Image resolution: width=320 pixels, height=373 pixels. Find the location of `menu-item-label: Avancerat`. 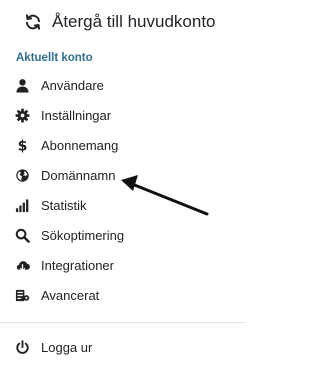

menu-item-label: Avancerat is located at coordinates (70, 295).